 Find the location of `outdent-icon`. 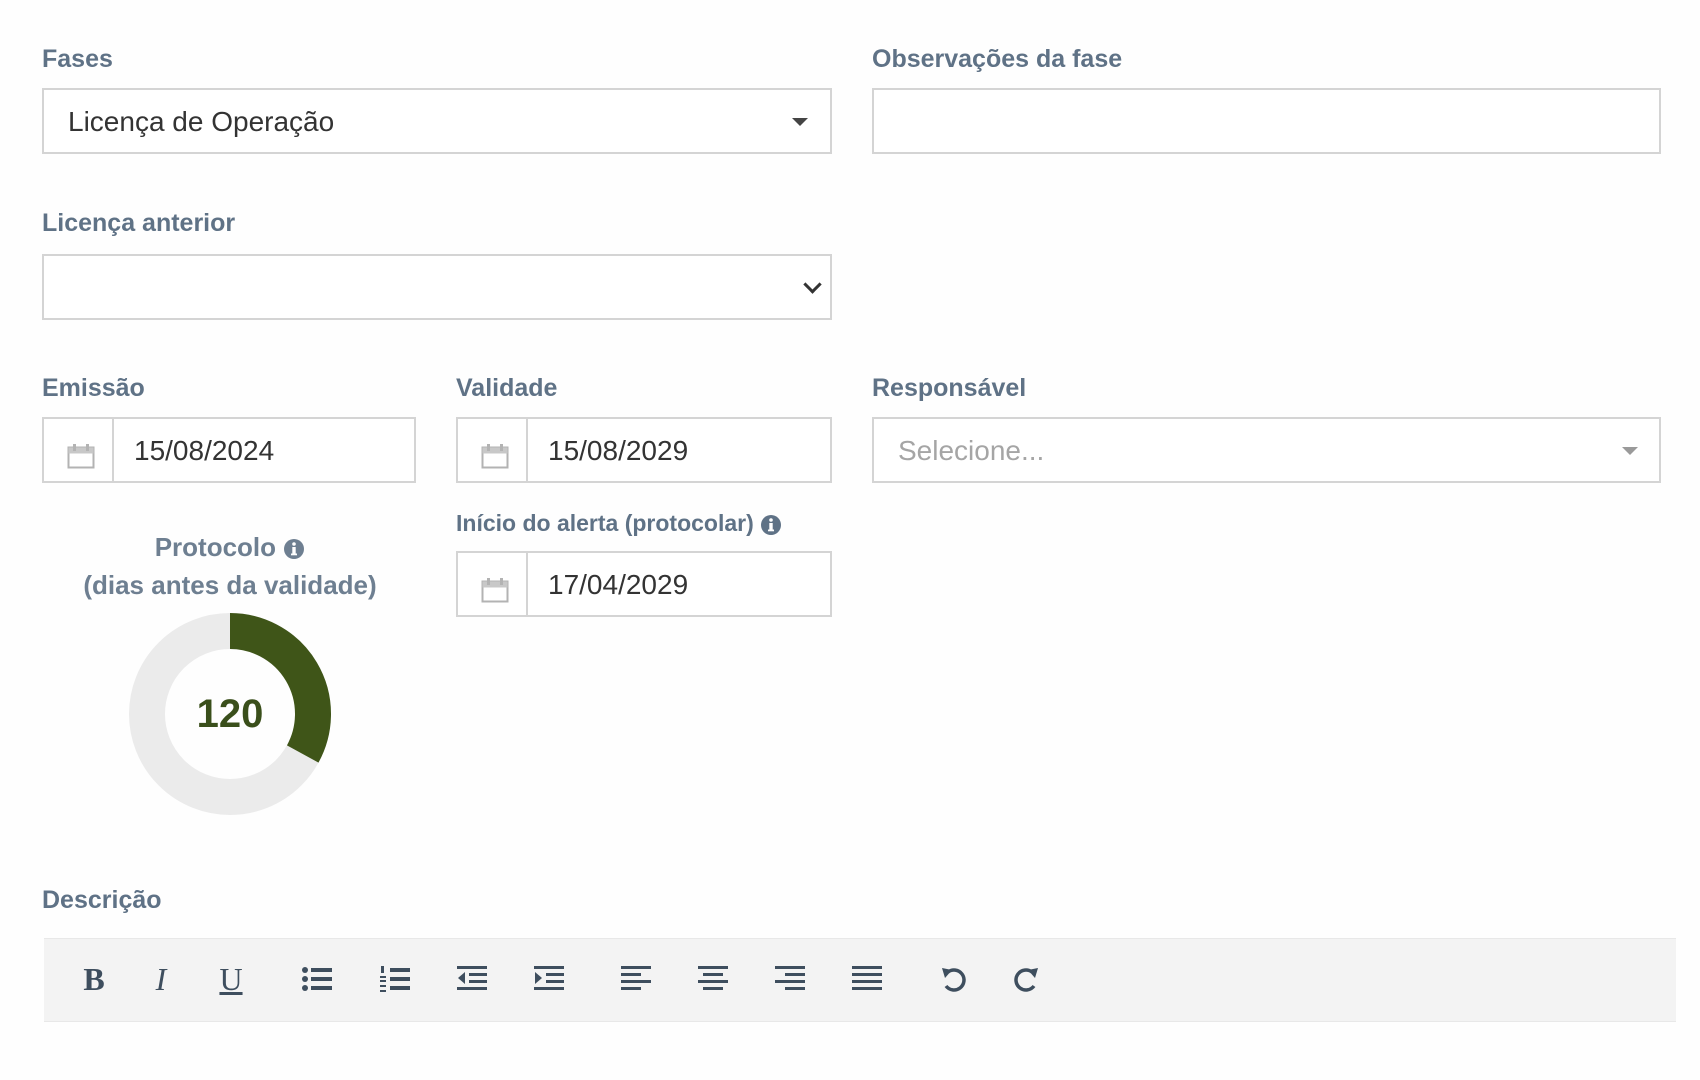

outdent-icon is located at coordinates (472, 978).